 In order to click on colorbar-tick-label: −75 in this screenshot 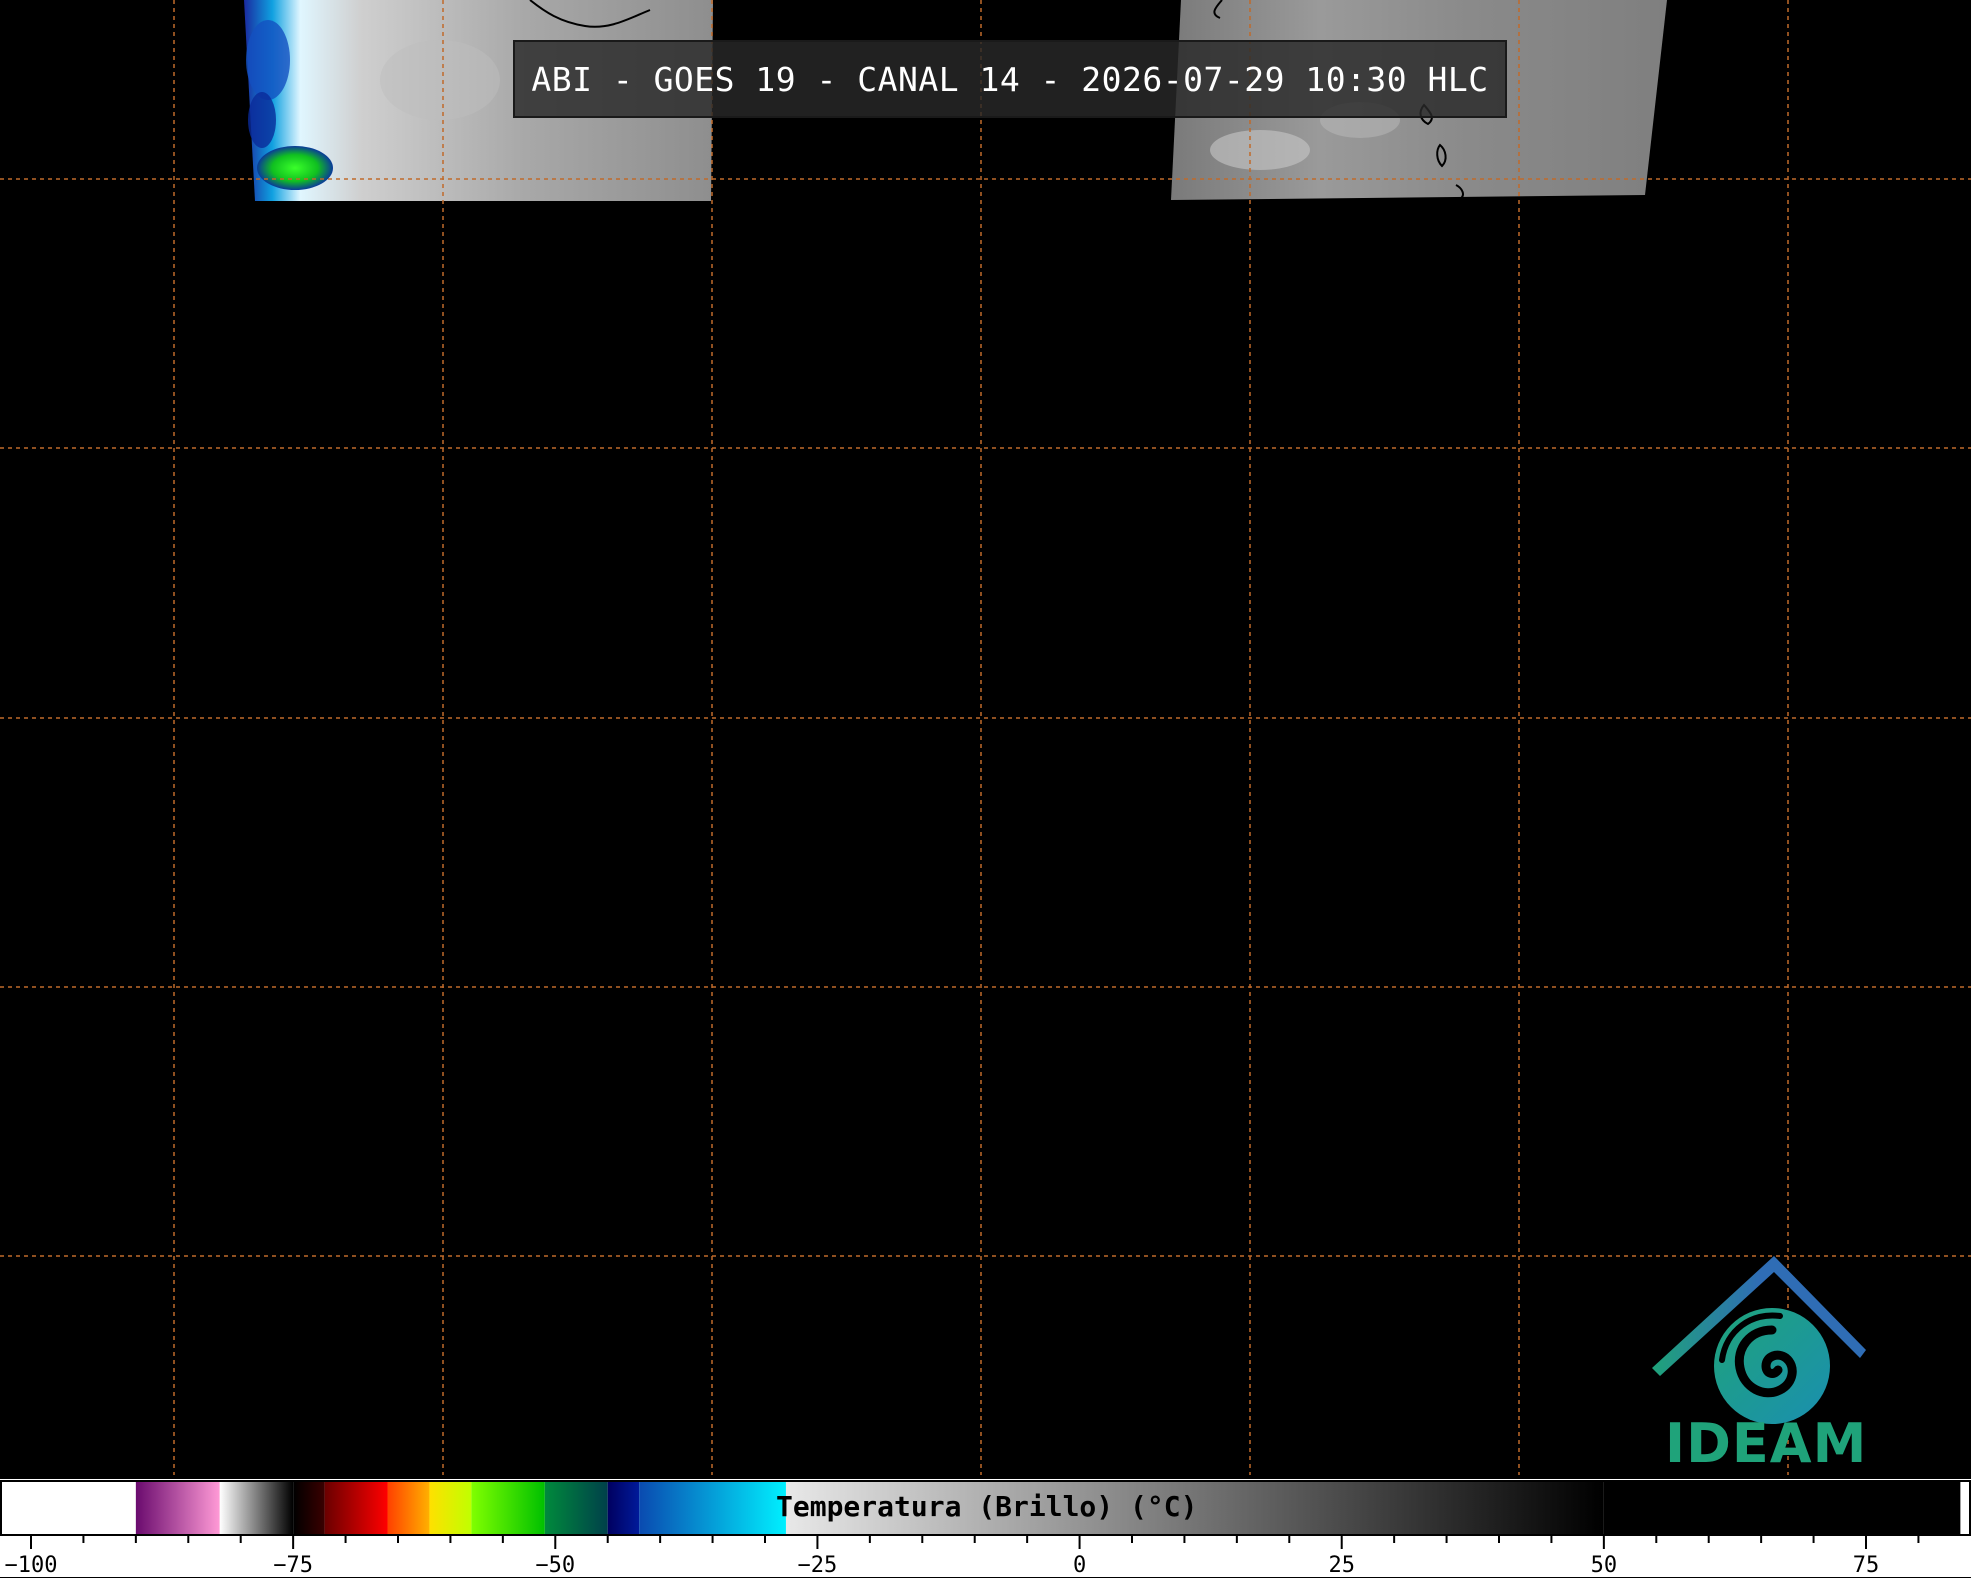, I will do `click(293, 1565)`.